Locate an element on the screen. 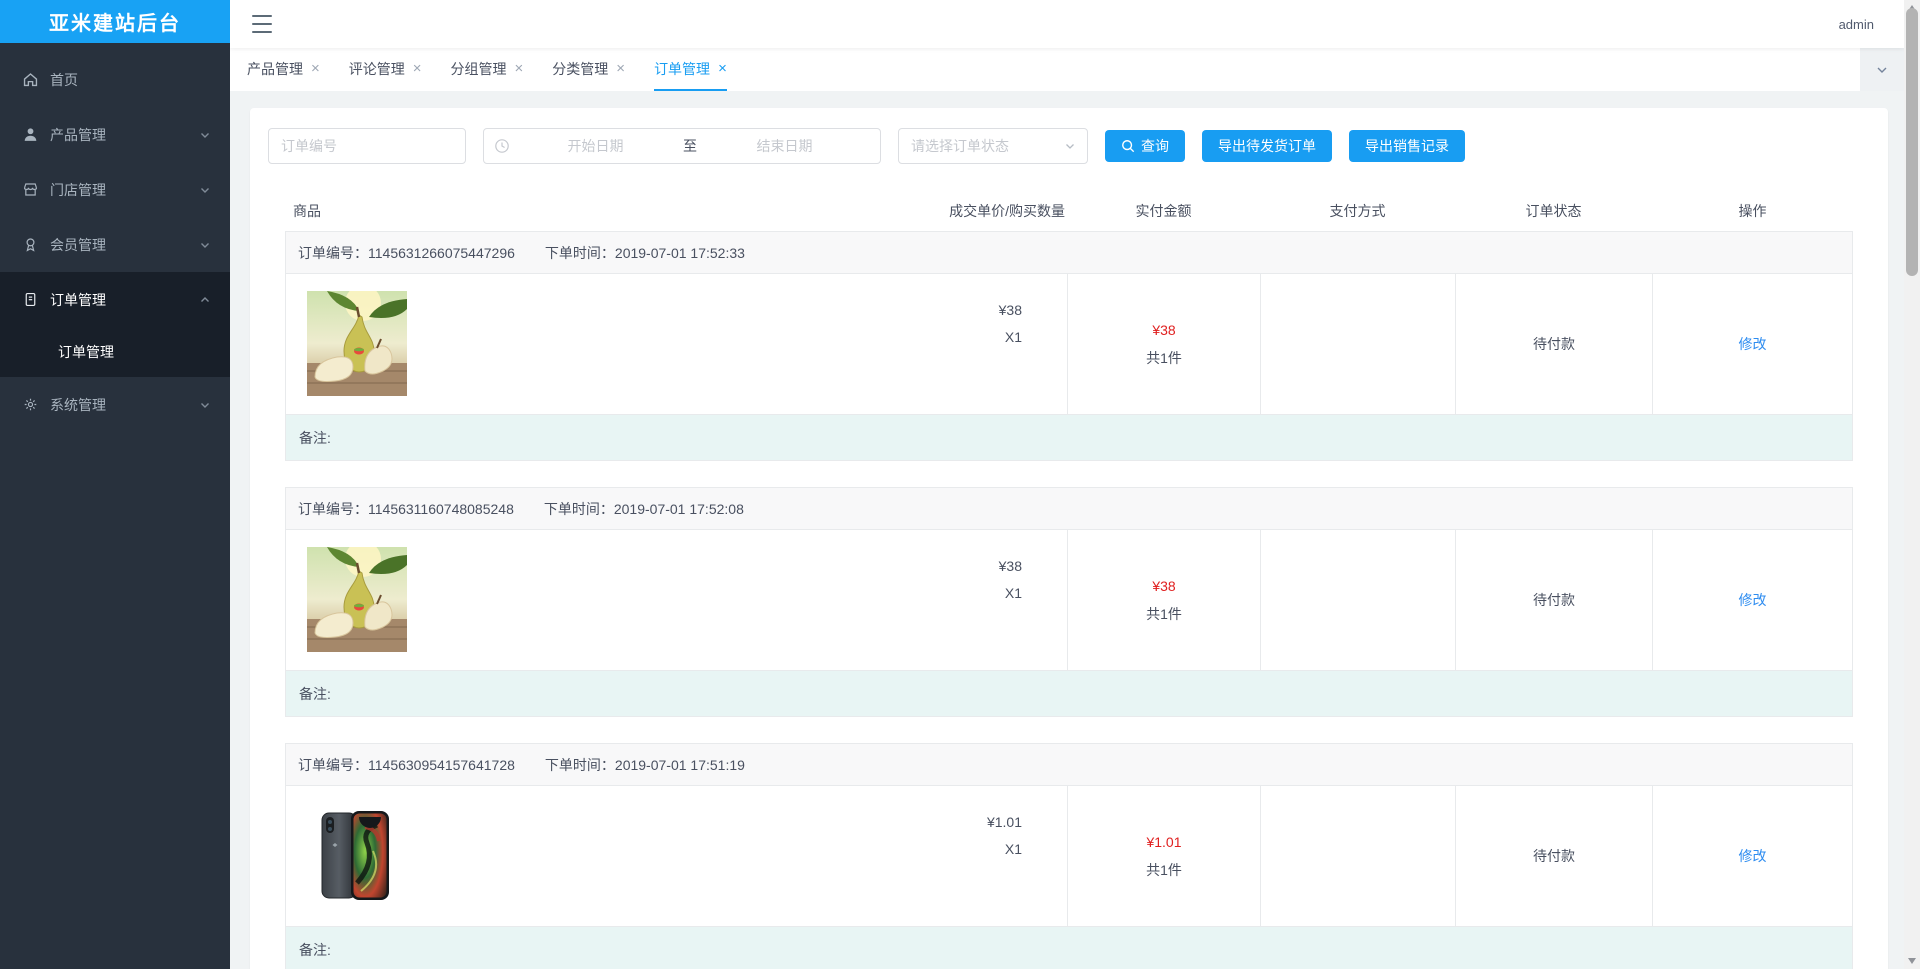 The width and height of the screenshot is (1920, 969). tab-bar: 产品管理 × 评论管理 × 分组管理 × 分类管理 × 订单管理 × is located at coordinates (1067, 69).